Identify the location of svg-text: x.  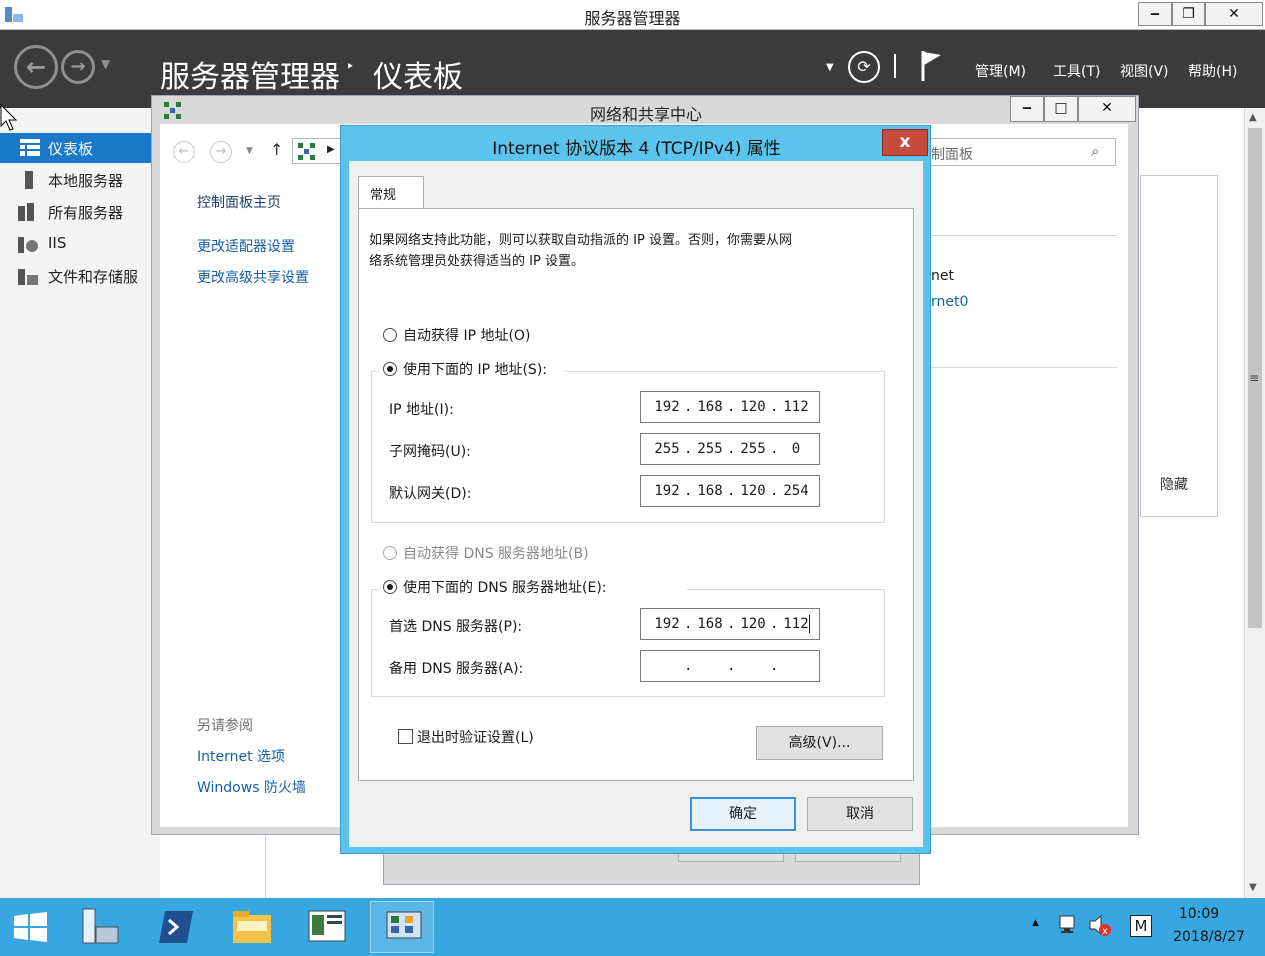
(1105, 931).